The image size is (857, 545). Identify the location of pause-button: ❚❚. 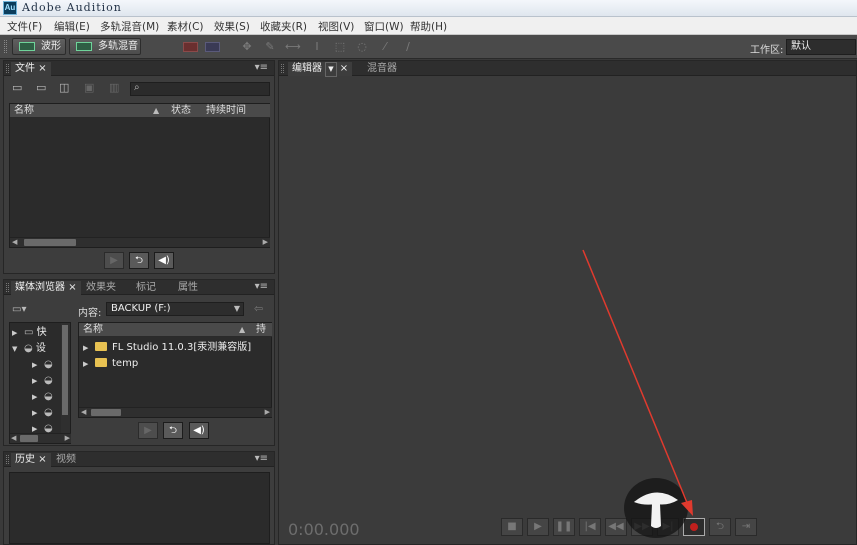
(564, 527).